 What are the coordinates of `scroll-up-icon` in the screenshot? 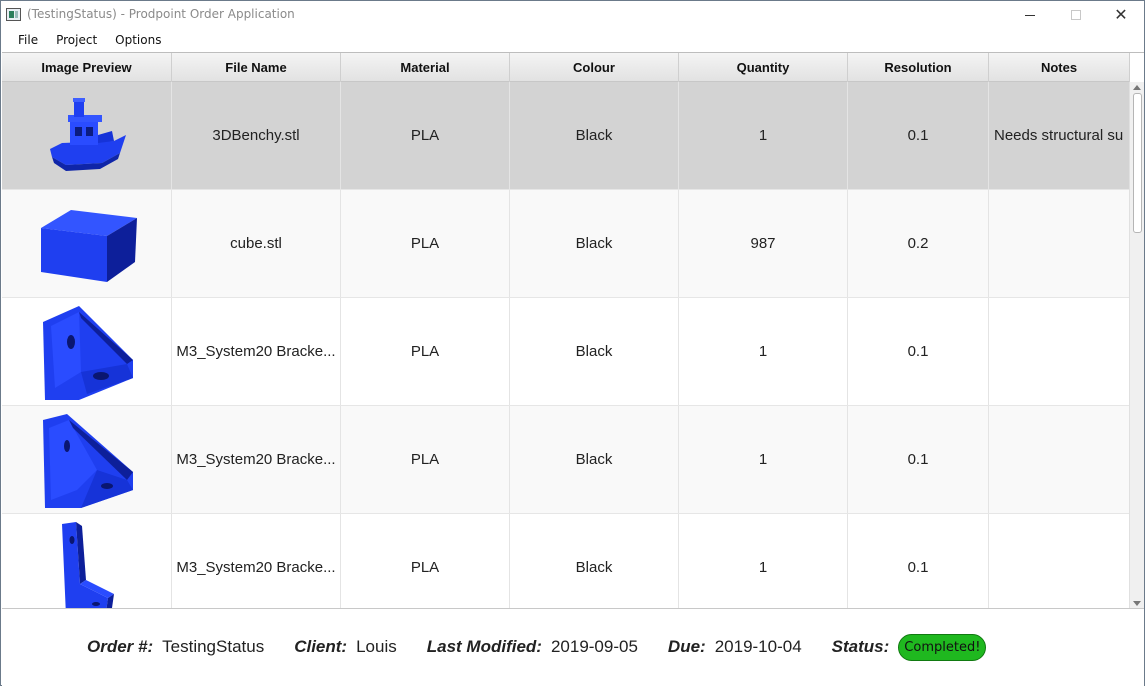 It's located at (1137, 87).